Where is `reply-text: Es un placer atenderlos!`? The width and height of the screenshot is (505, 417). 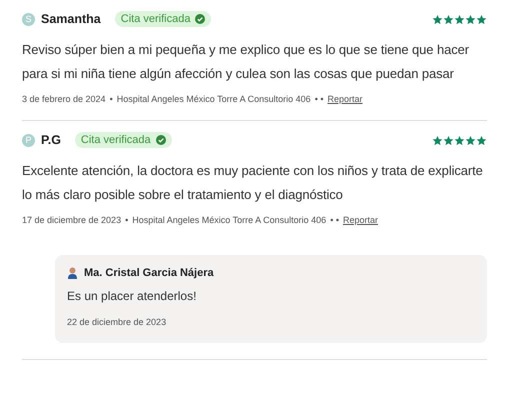
reply-text: Es un placer atenderlos! is located at coordinates (132, 296).